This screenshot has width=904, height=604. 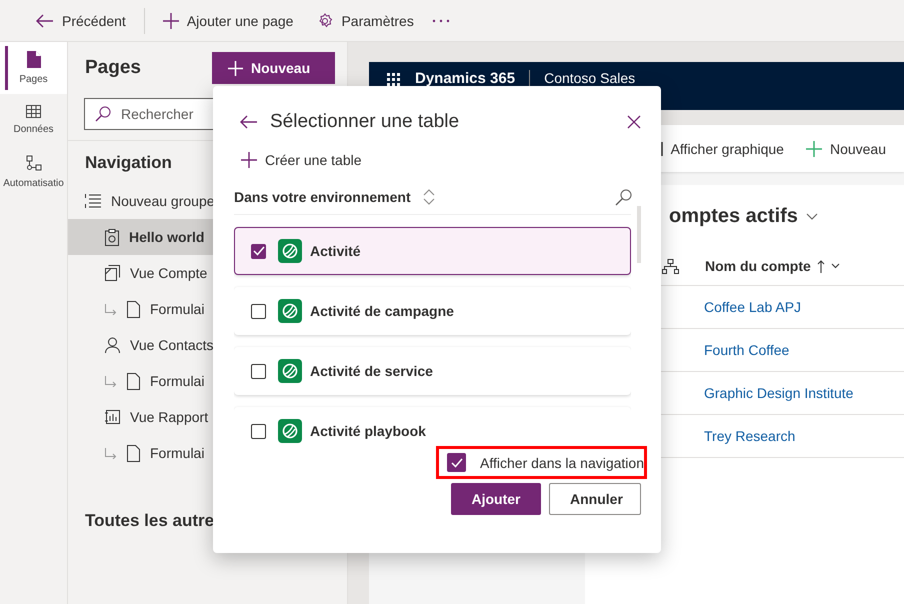 I want to click on account-link: Graphic Design Institute, so click(x=779, y=393).